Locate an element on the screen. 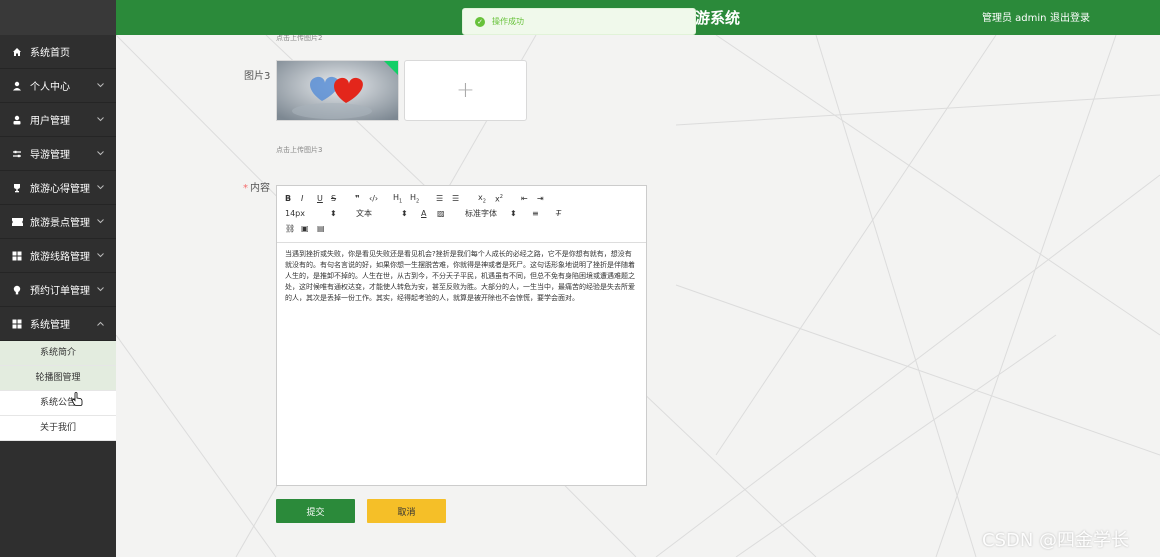 This screenshot has width=1160, height=557. cancel-button: 取消 is located at coordinates (406, 511).